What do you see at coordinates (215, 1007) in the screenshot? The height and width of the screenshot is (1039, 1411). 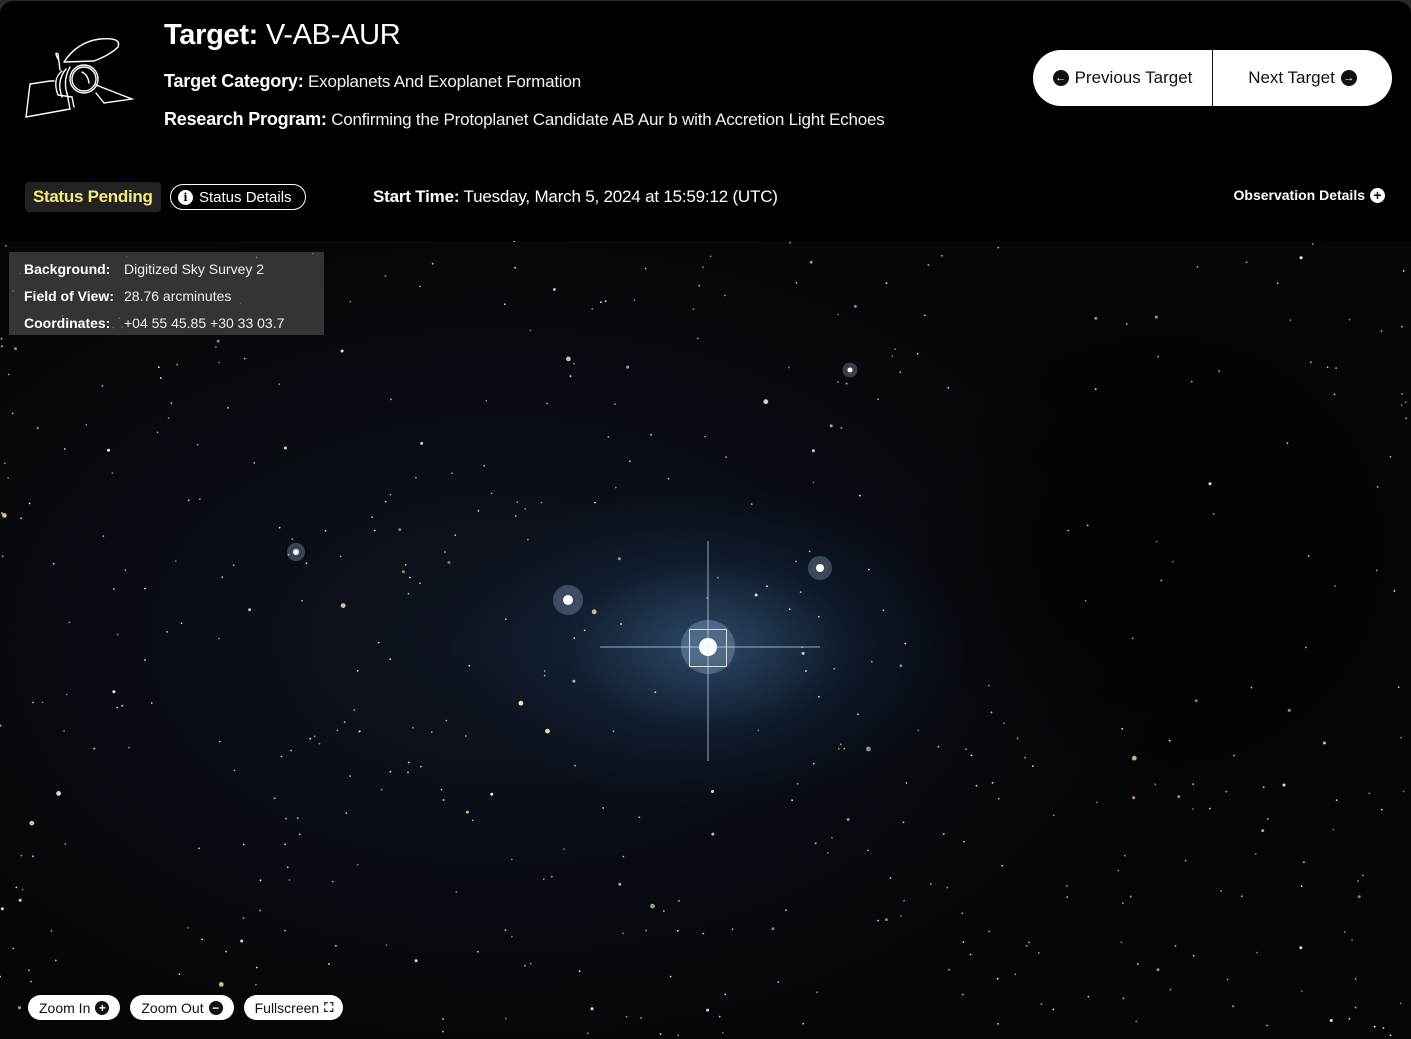 I see `minus-circle-icon: −` at bounding box center [215, 1007].